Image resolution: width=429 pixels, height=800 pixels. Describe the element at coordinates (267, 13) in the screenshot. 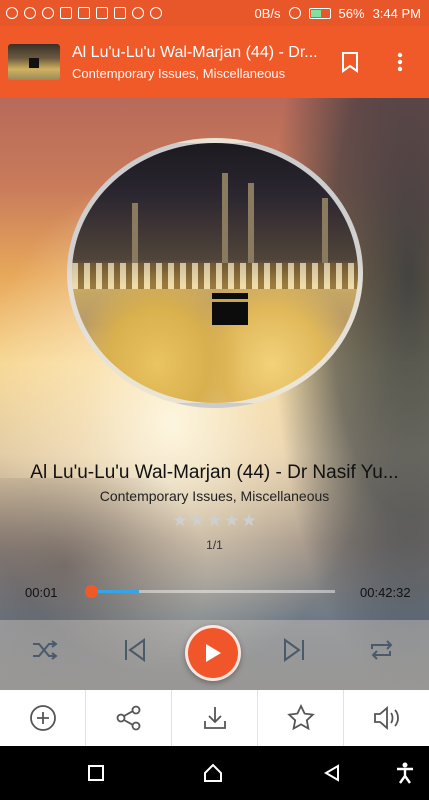

I see `network-speed: 0B/s` at that location.